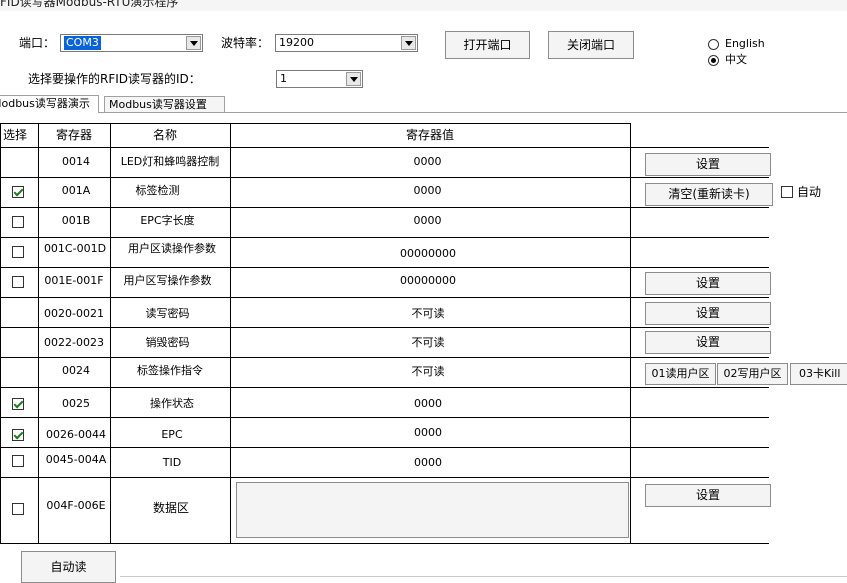  What do you see at coordinates (296, 42) in the screenshot?
I see `baud-value: 19200` at bounding box center [296, 42].